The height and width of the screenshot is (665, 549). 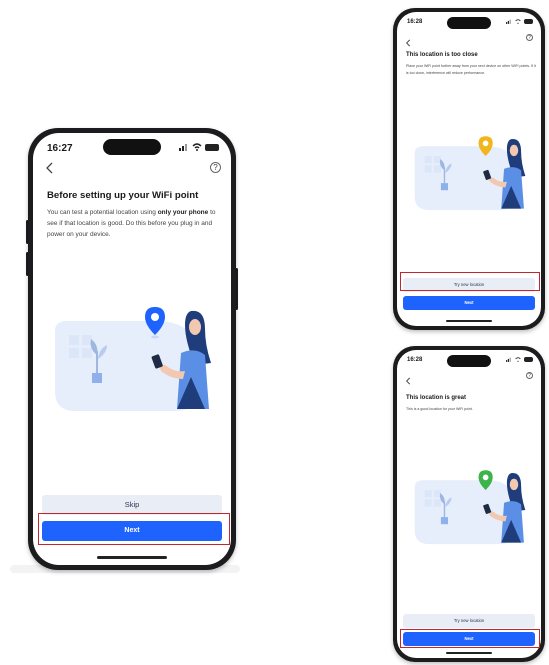 I want to click on description-text: You can test a potential location using, so click(x=102, y=212).